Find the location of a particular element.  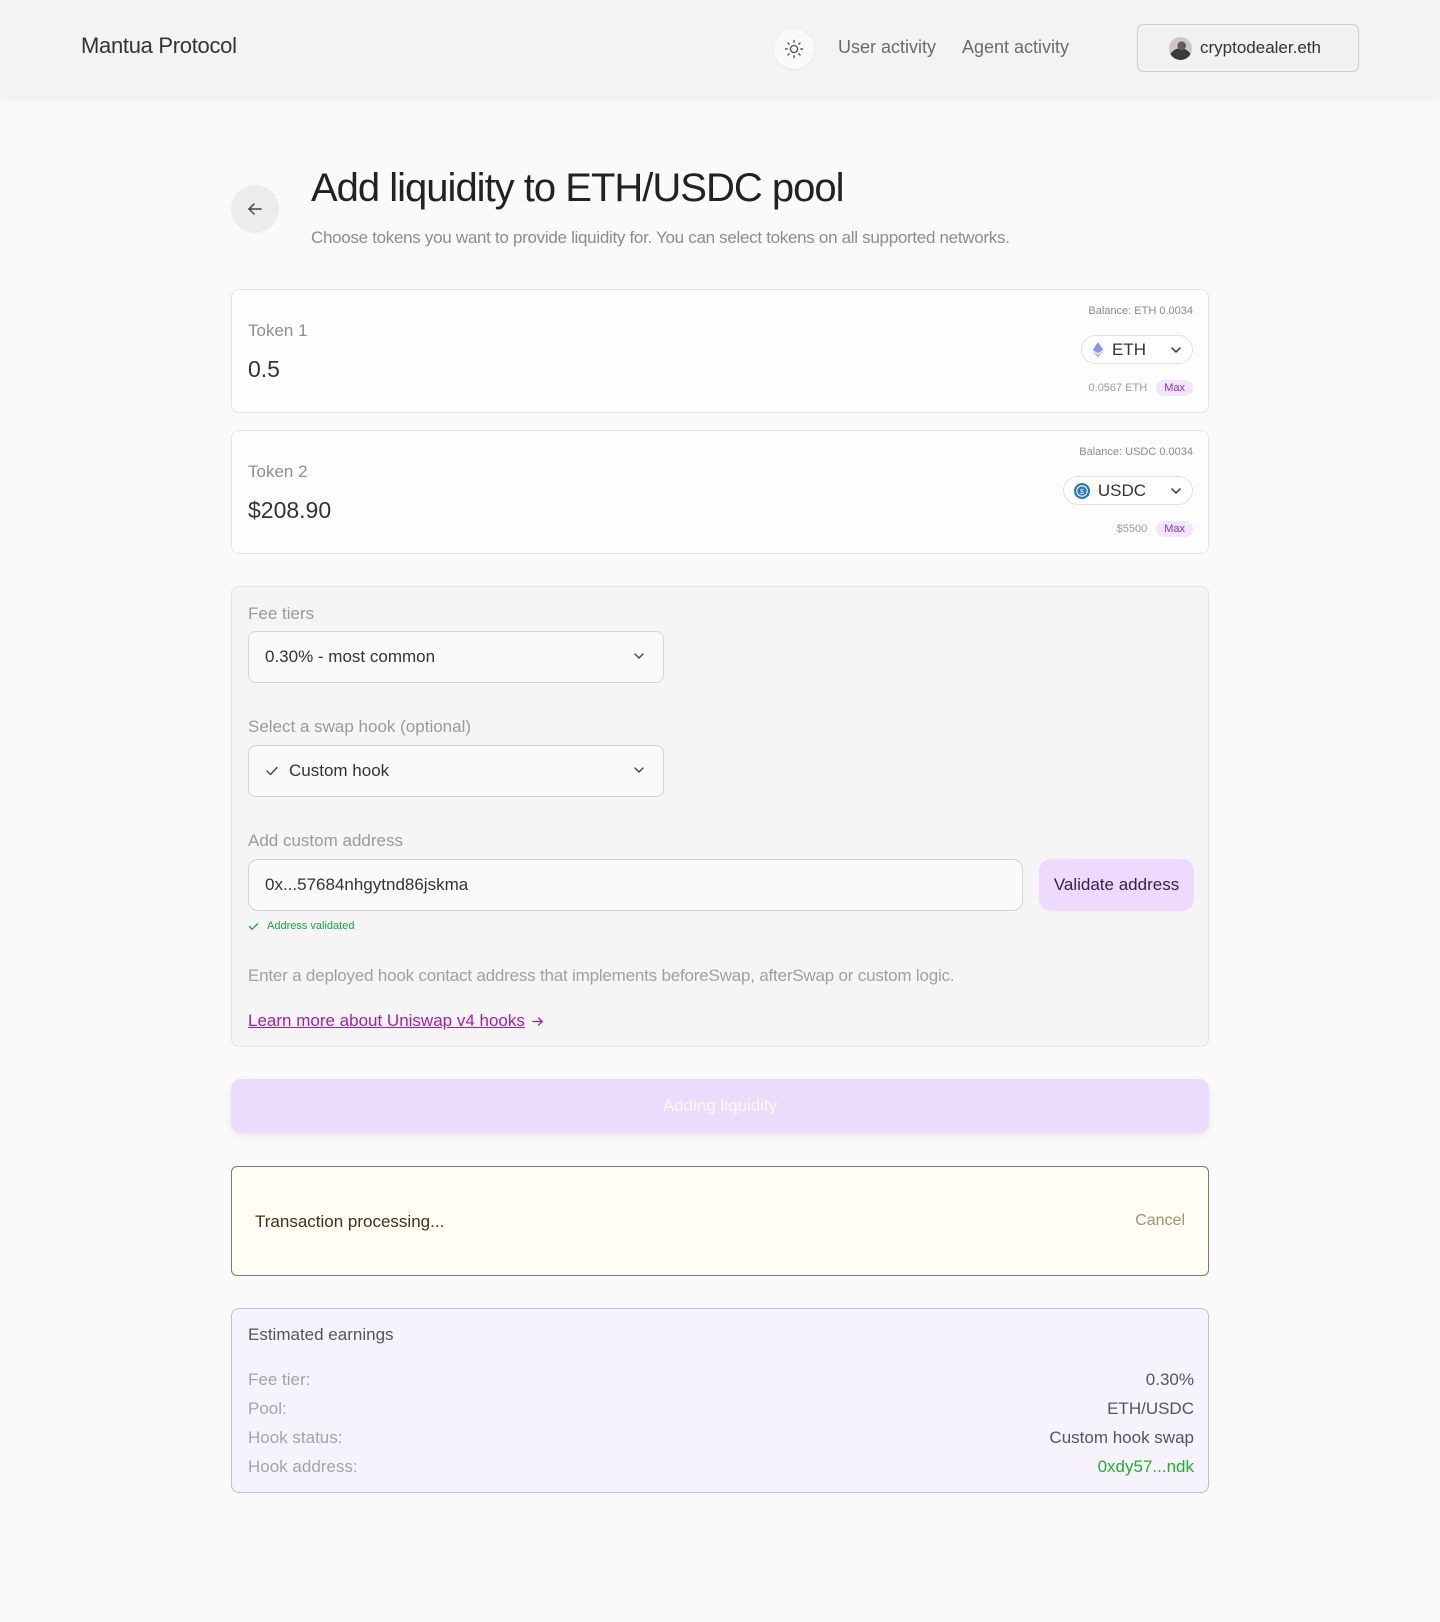

swap-hook-value: Custom hook is located at coordinates (339, 770).